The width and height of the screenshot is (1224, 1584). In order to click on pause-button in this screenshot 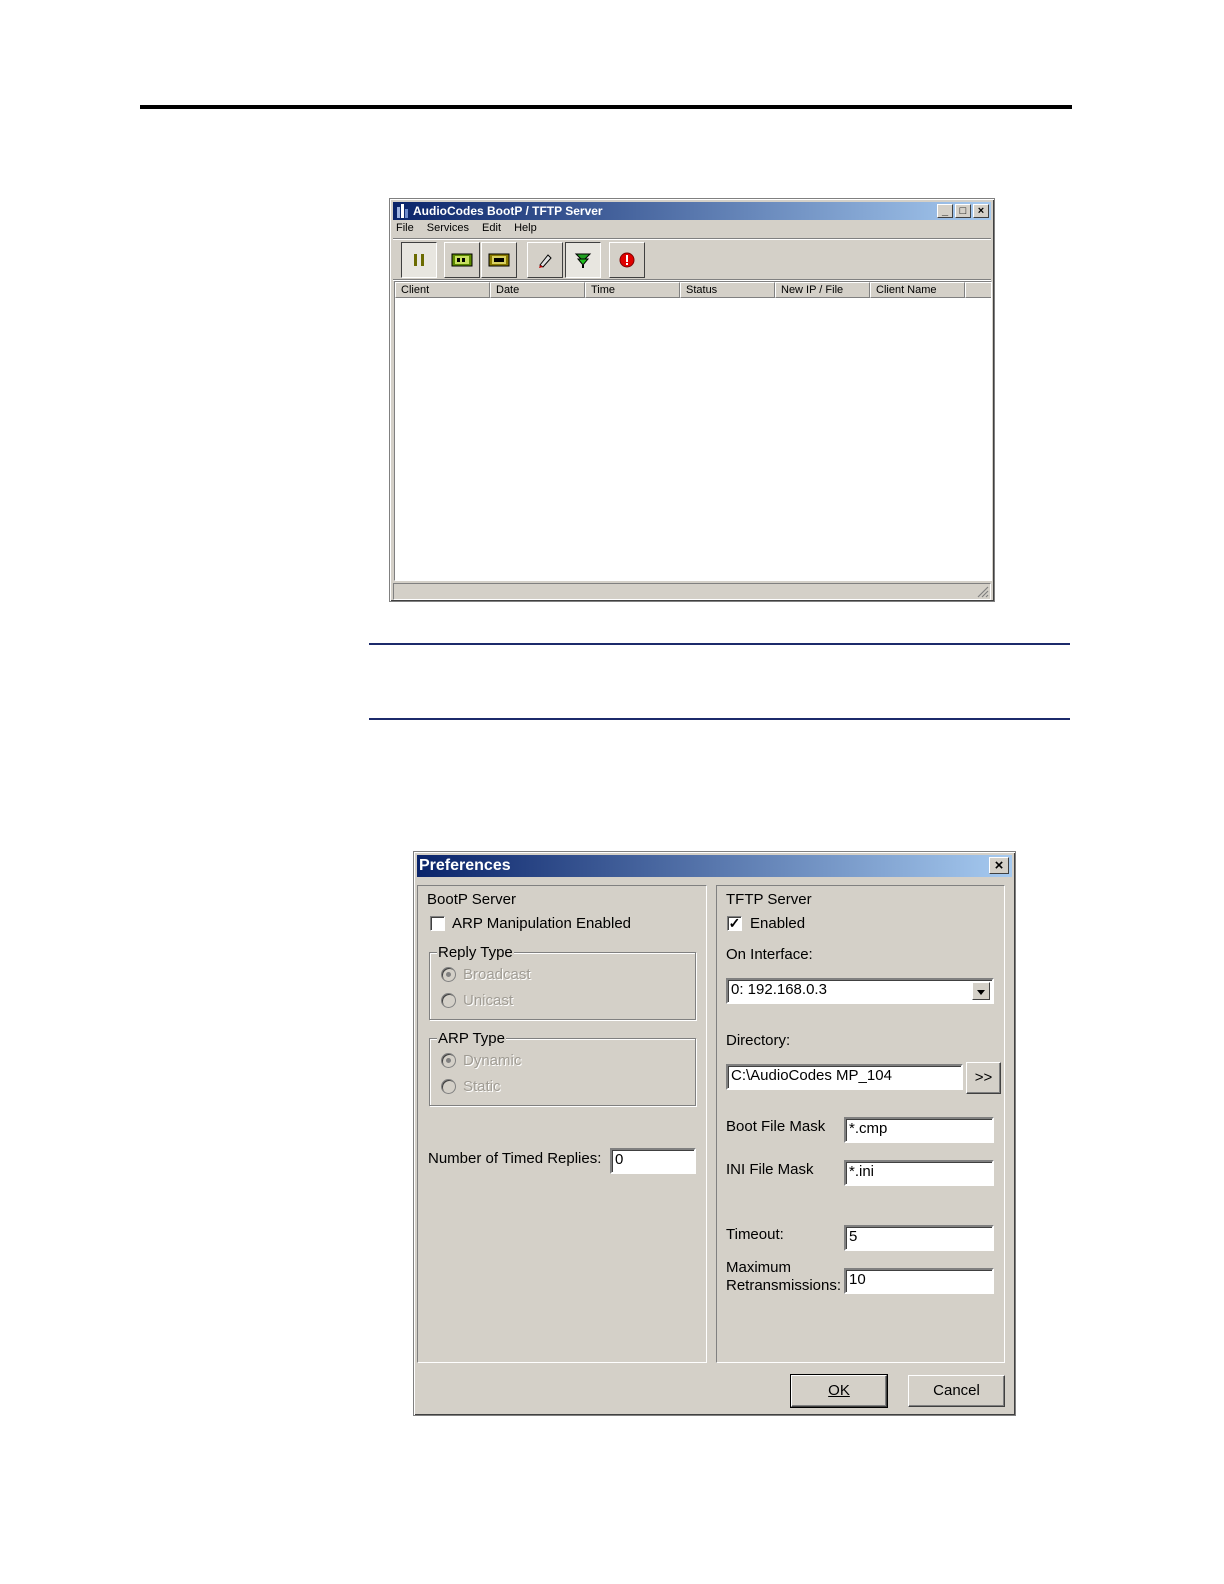, I will do `click(419, 260)`.